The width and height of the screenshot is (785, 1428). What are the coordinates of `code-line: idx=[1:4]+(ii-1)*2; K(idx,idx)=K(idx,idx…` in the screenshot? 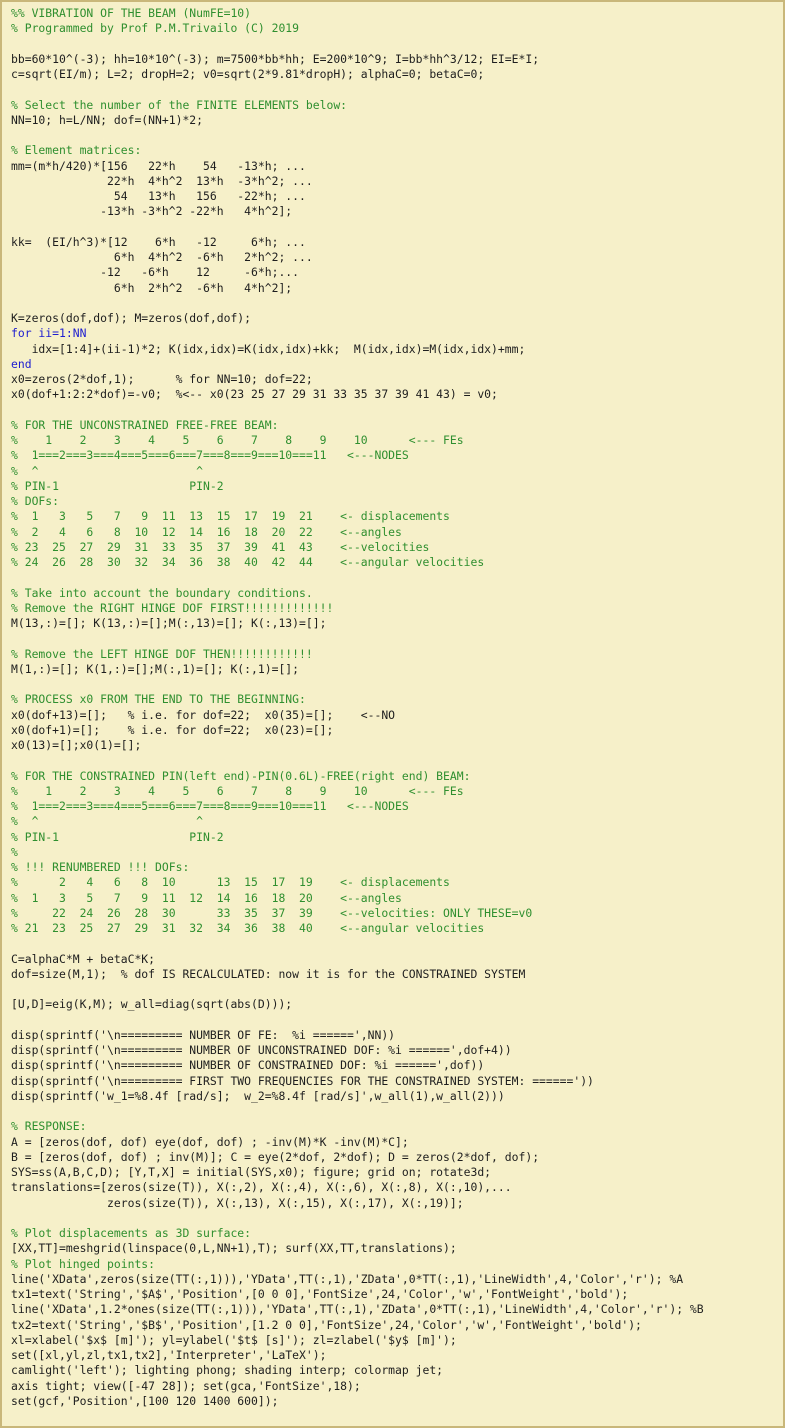 It's located at (268, 348).